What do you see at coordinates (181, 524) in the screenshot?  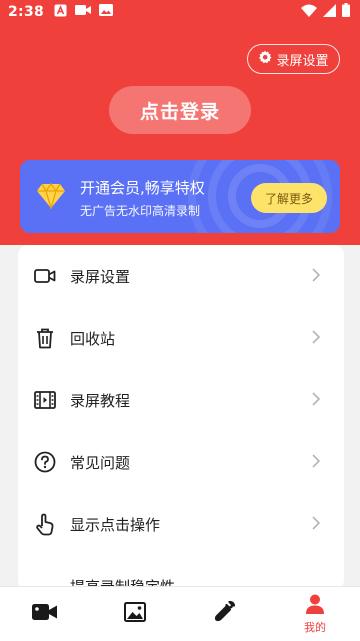 I see `menu-item-show-taps: 显示点击操作` at bounding box center [181, 524].